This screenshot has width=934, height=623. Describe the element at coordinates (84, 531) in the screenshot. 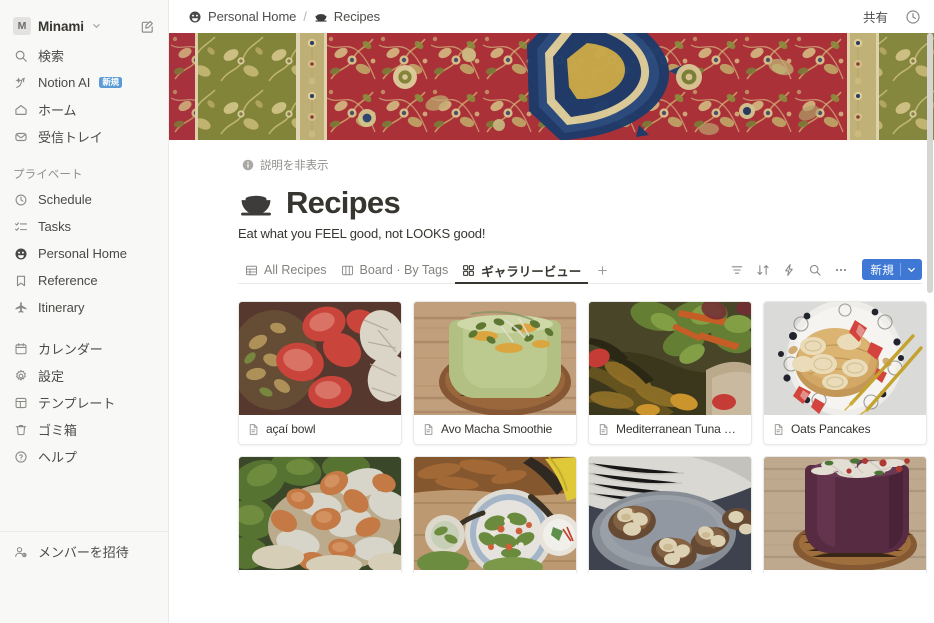

I see `sidebar-divider` at that location.